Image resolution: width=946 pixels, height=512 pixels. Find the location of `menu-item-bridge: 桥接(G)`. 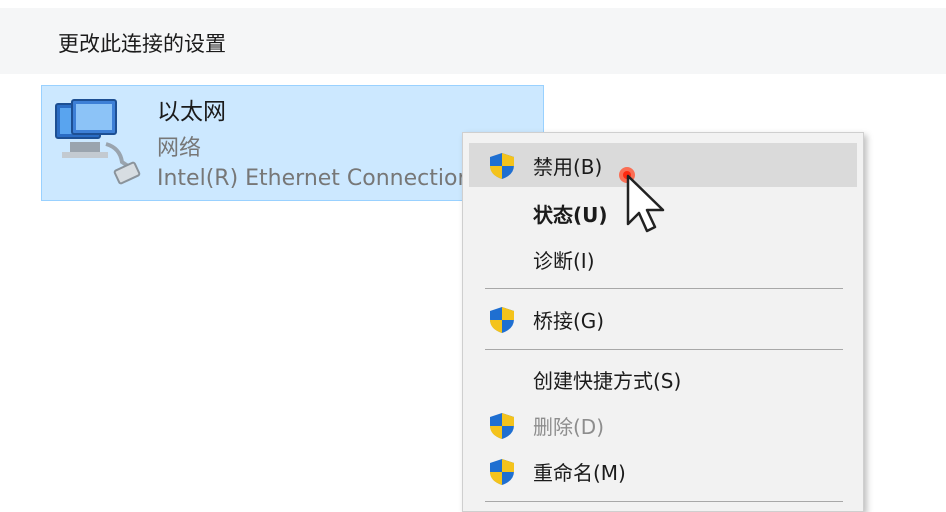

menu-item-bridge: 桥接(G) is located at coordinates (663, 319).